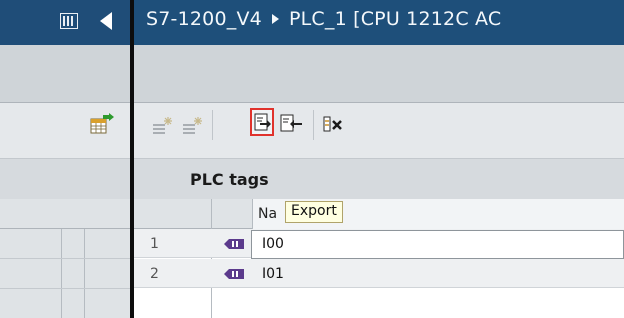 The image size is (624, 318). I want to click on export-button, so click(262, 122).